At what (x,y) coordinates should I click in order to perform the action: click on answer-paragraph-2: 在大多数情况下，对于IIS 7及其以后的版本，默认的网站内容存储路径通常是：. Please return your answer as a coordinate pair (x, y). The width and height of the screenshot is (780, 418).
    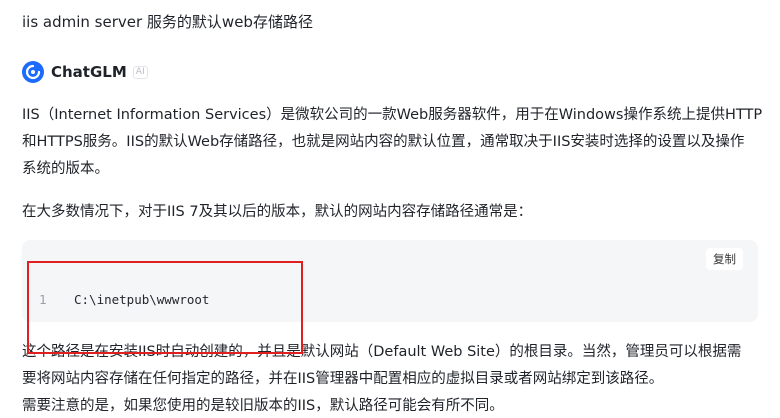
    Looking at the image, I should click on (392, 212).